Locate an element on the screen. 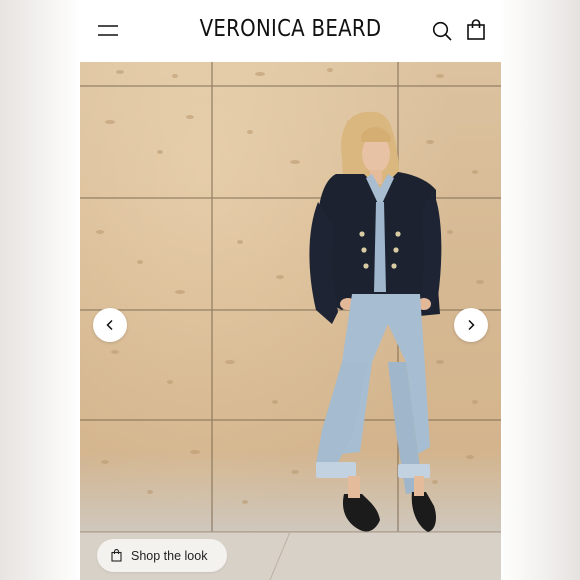  cart-button is located at coordinates (476, 30).